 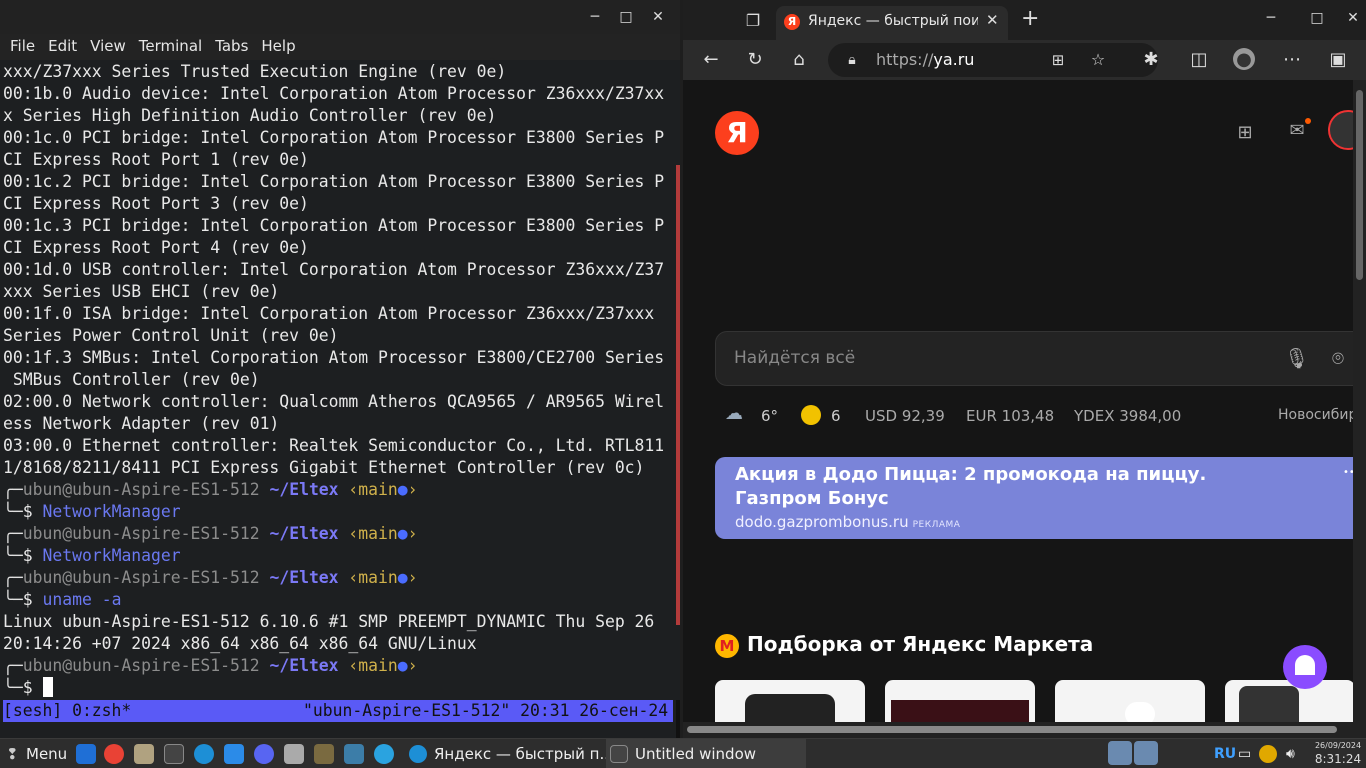 I want to click on usd-rate: USD 92,39, so click(x=905, y=416).